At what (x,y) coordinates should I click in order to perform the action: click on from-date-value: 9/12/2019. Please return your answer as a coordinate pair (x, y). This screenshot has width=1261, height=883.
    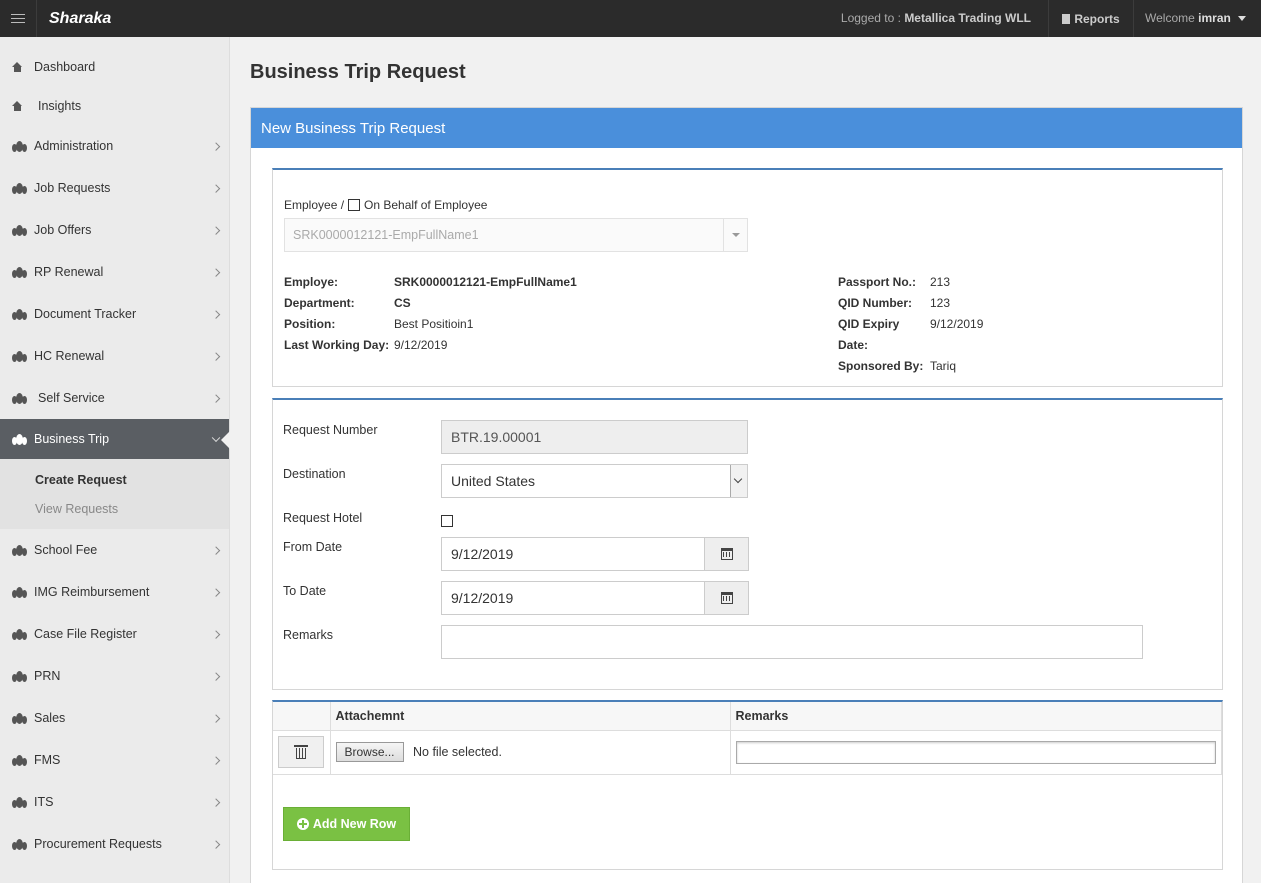
    Looking at the image, I should click on (482, 554).